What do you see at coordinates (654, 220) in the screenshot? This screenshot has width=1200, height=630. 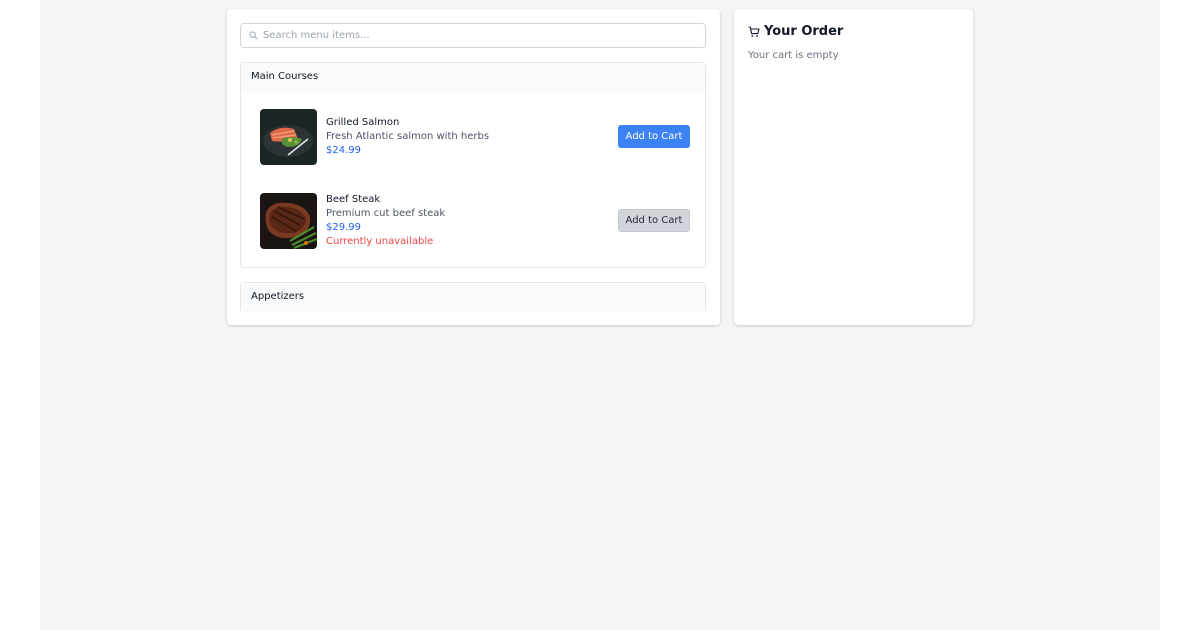 I see `add-to-cart-button-disabled: Add to Cart` at bounding box center [654, 220].